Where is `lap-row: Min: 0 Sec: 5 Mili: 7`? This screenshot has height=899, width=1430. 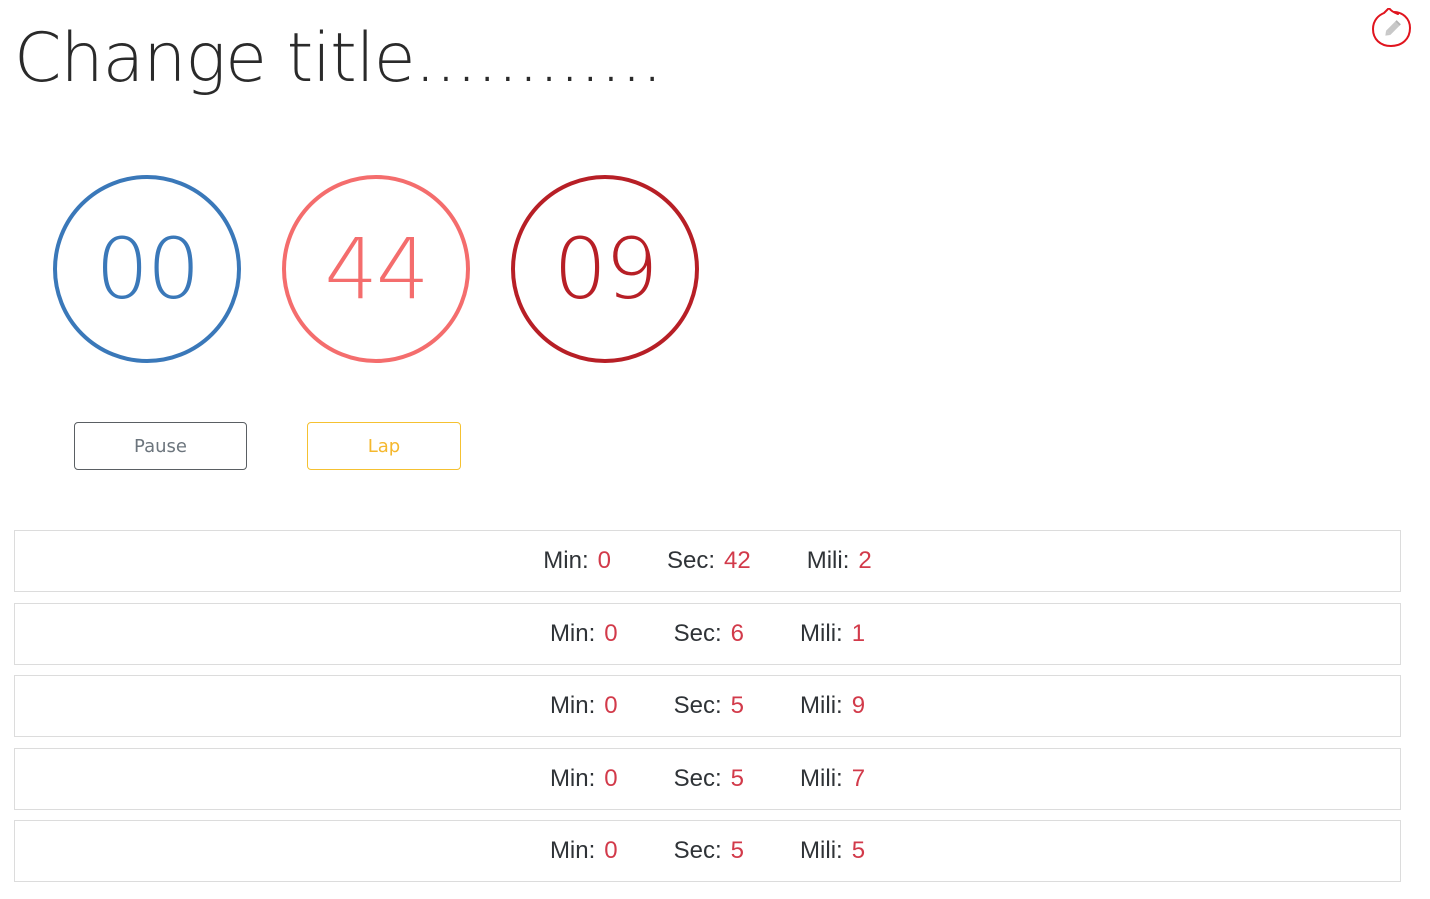
lap-row: Min: 0 Sec: 5 Mili: 7 is located at coordinates (707, 778).